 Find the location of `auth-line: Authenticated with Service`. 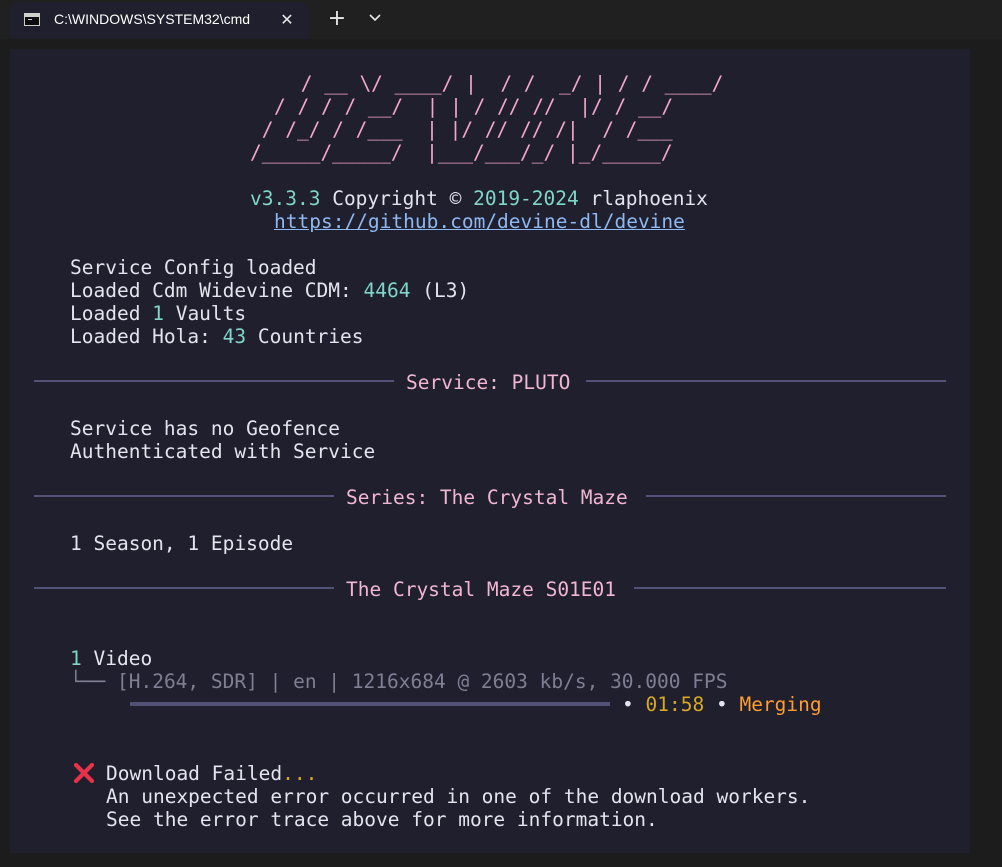

auth-line: Authenticated with Service is located at coordinates (223, 451).